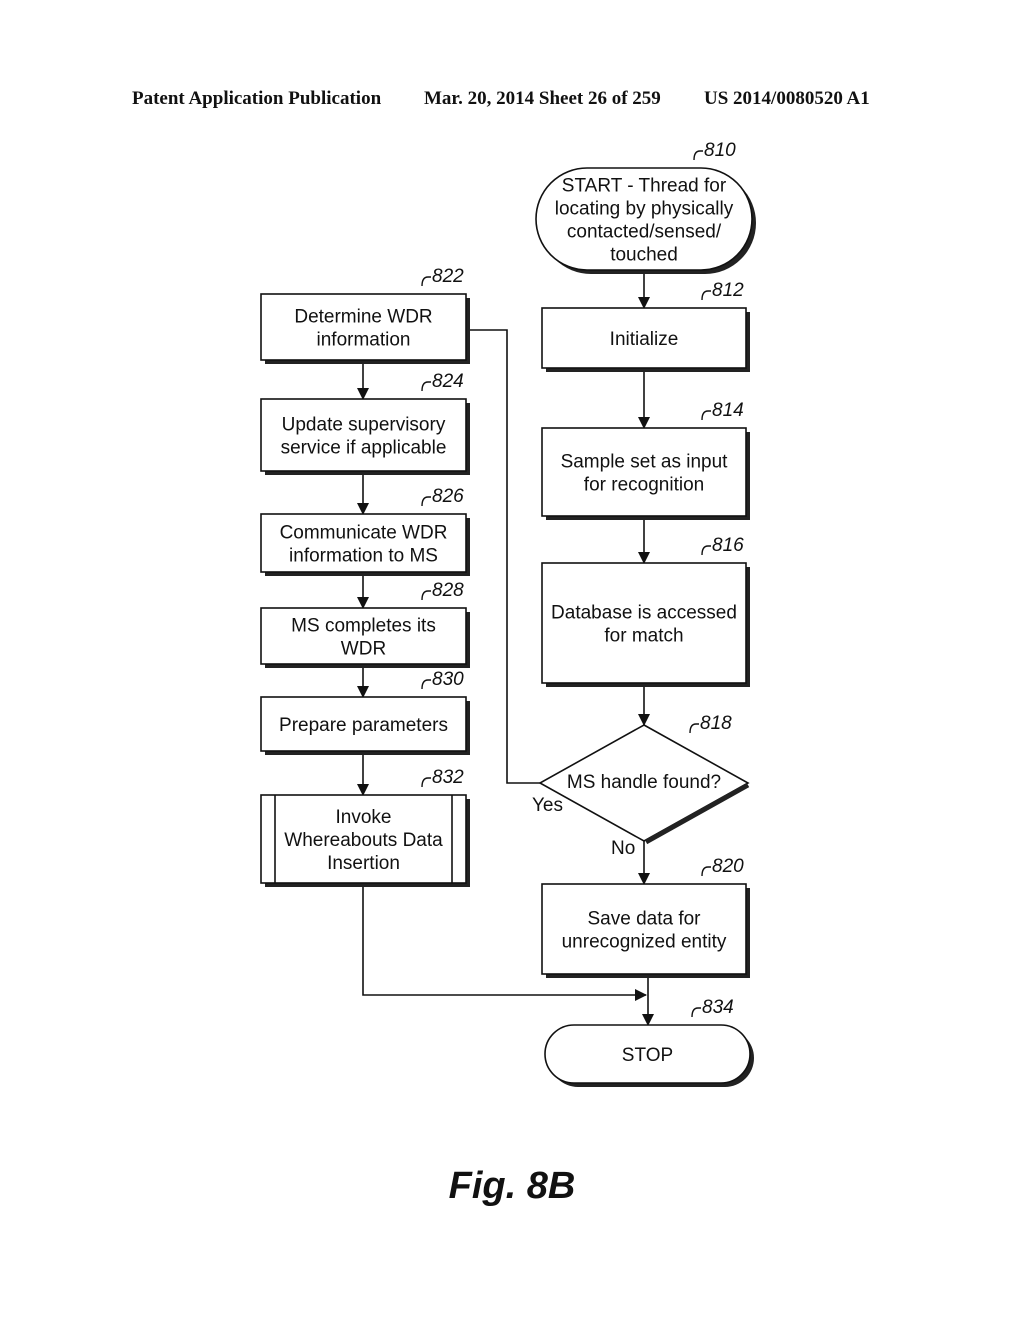 The width and height of the screenshot is (1024, 1320). What do you see at coordinates (448, 381) in the screenshot?
I see `reference-number: 824` at bounding box center [448, 381].